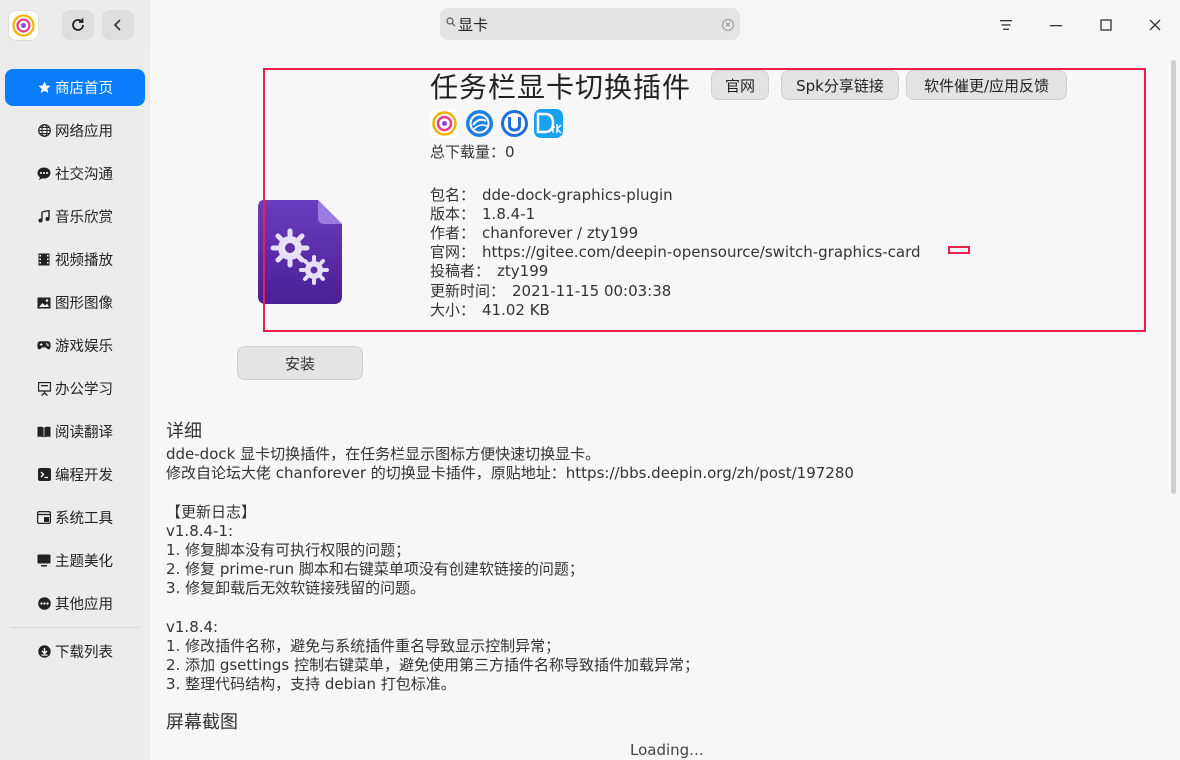 This screenshot has height=760, width=1180. I want to click on clear-search-icon: ×, so click(728, 25).